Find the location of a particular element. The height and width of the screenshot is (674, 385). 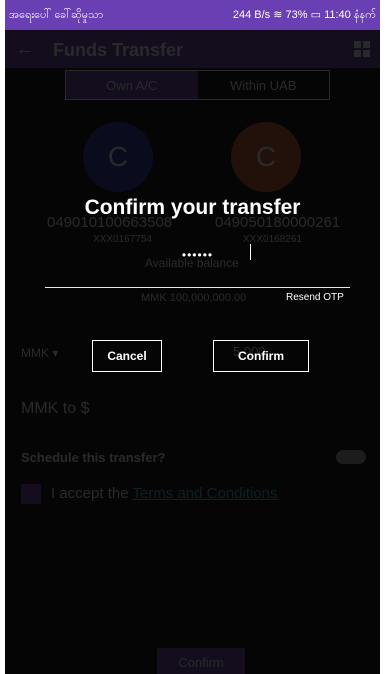

accept-prefix: I accept the is located at coordinates (92, 493).